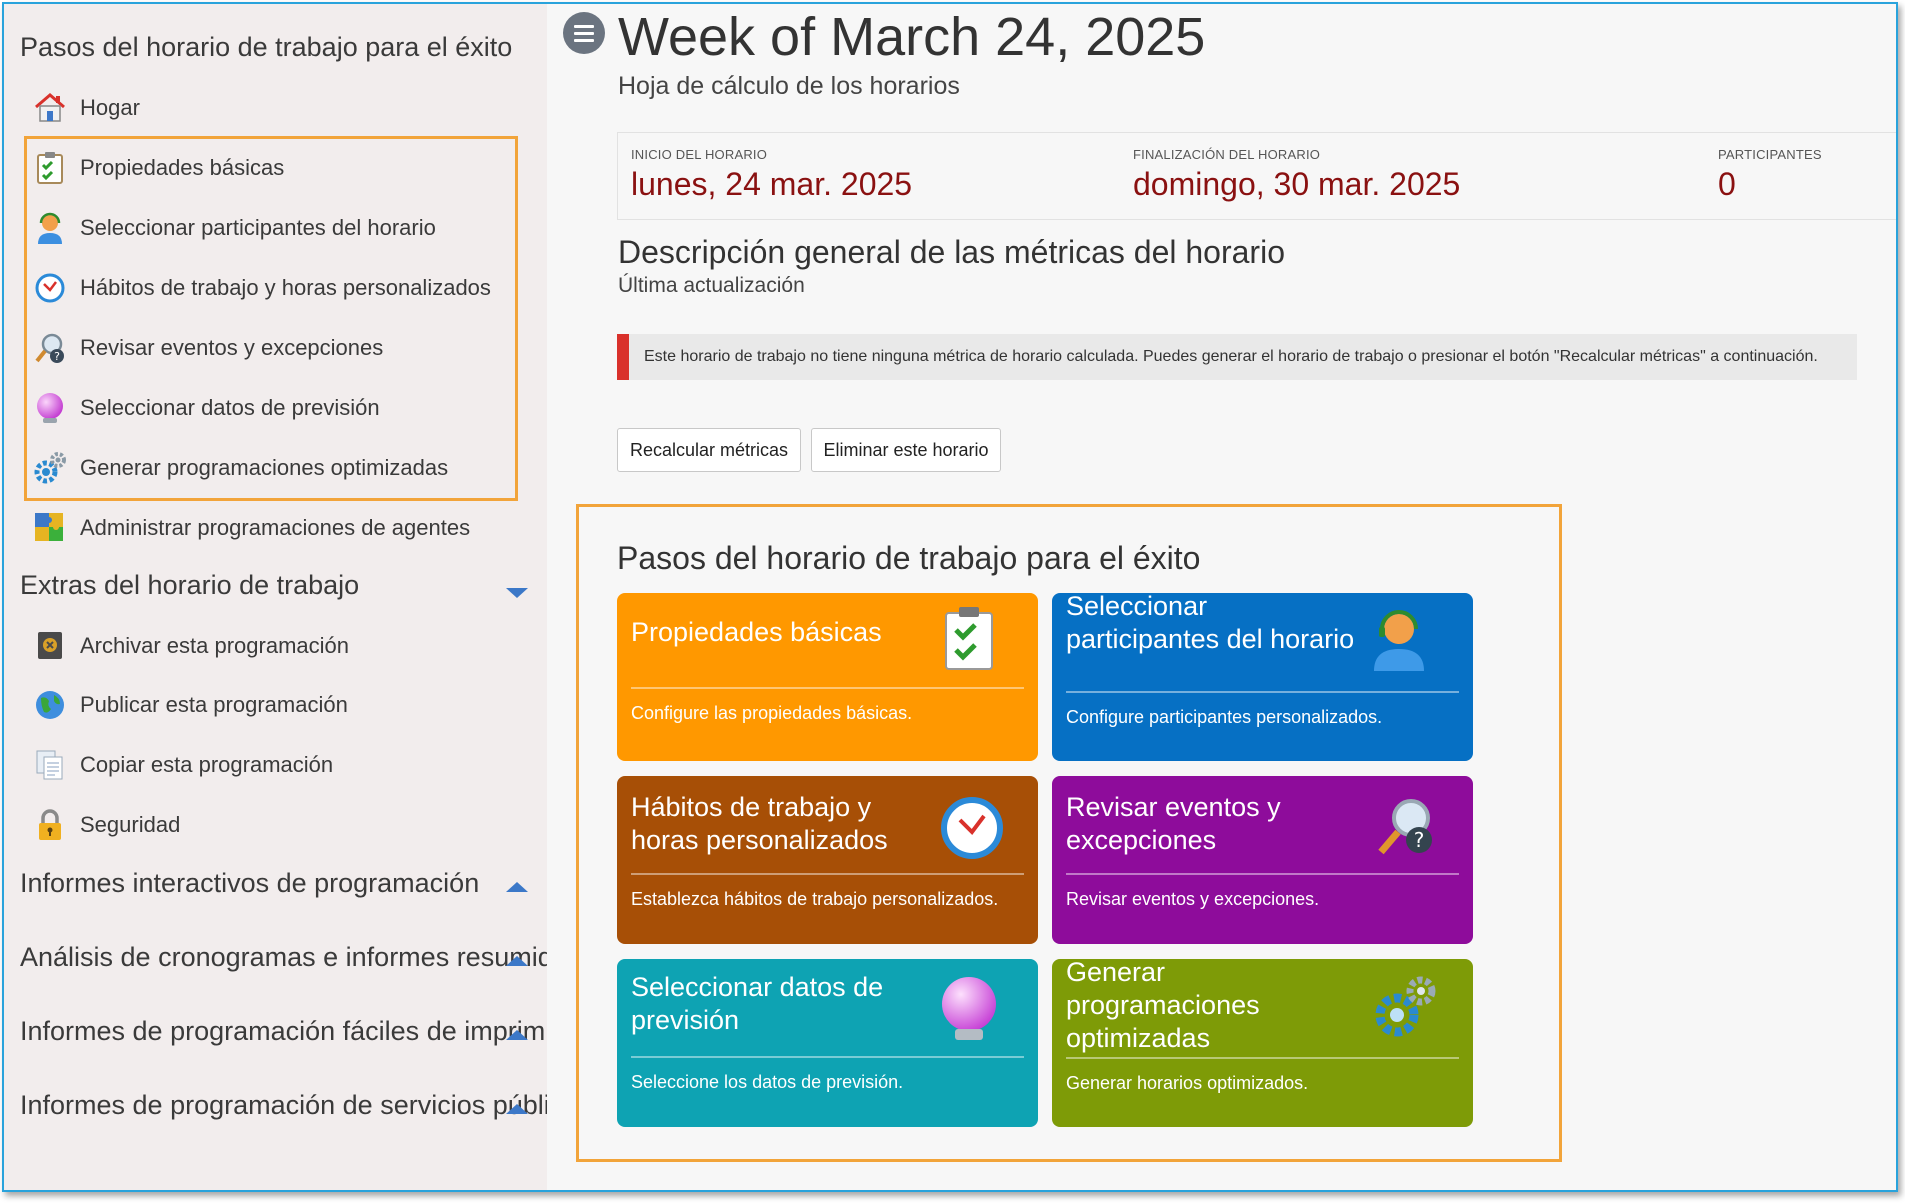 The width and height of the screenshot is (1905, 1203). What do you see at coordinates (1163, 1006) in the screenshot?
I see `card-title: Generar programaciones optimizadas` at bounding box center [1163, 1006].